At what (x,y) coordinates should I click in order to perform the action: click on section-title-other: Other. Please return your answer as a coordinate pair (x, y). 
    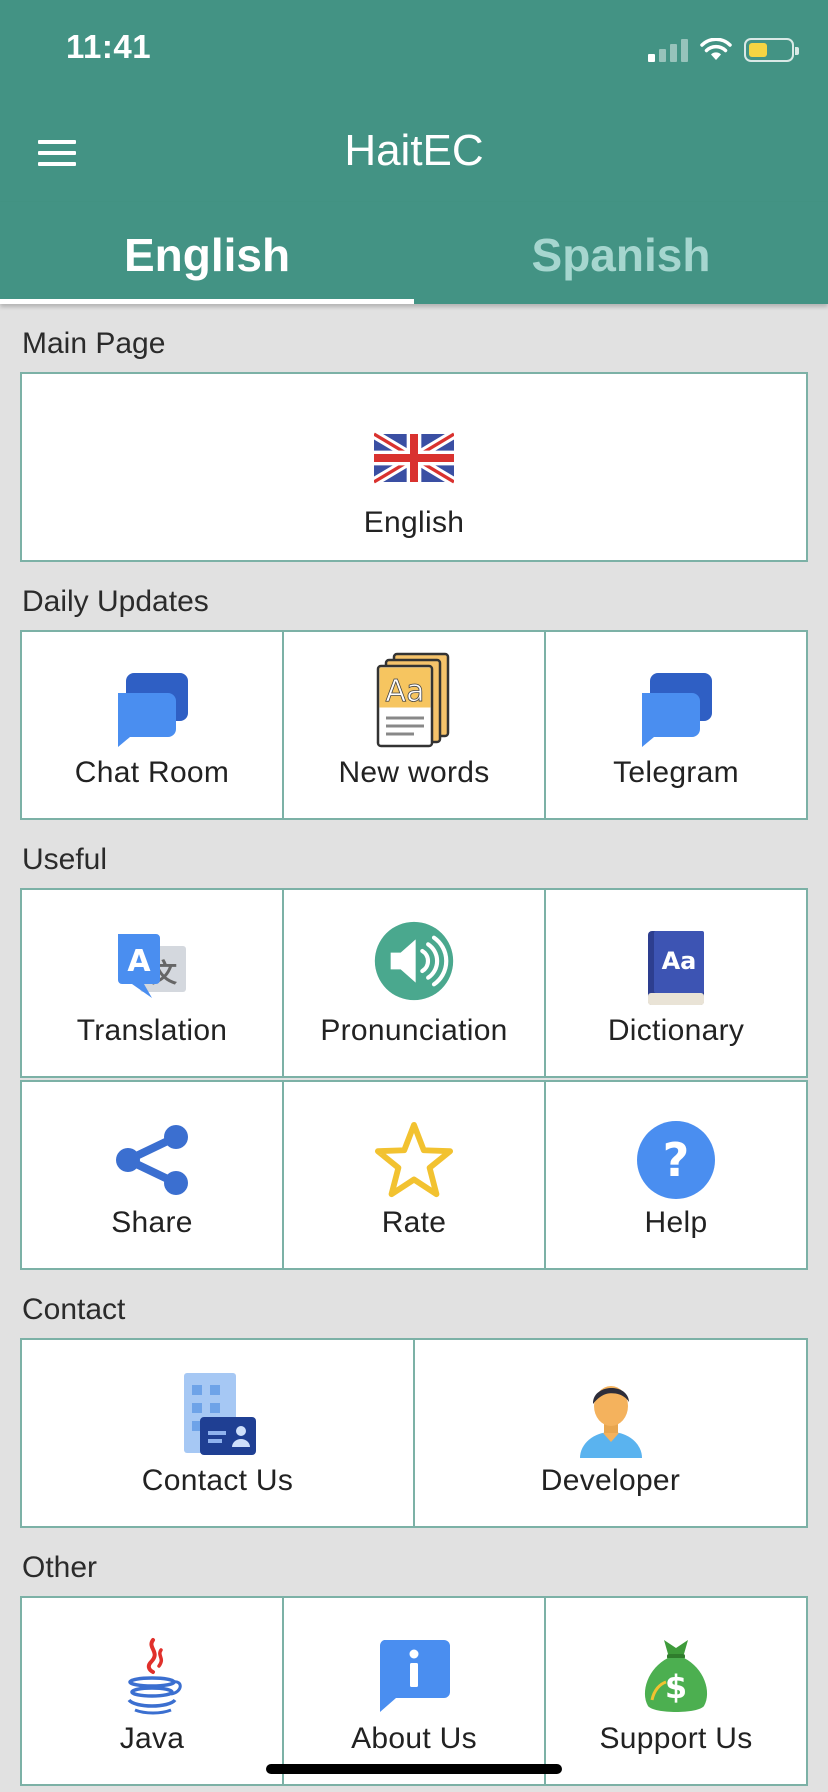
    Looking at the image, I should click on (60, 1567).